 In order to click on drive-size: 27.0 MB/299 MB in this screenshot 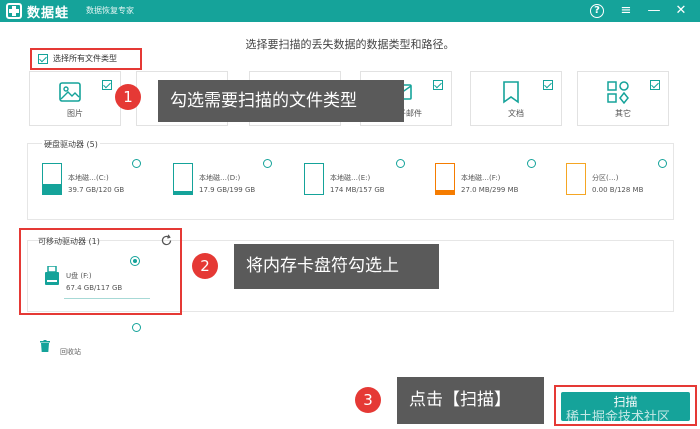, I will do `click(490, 190)`.